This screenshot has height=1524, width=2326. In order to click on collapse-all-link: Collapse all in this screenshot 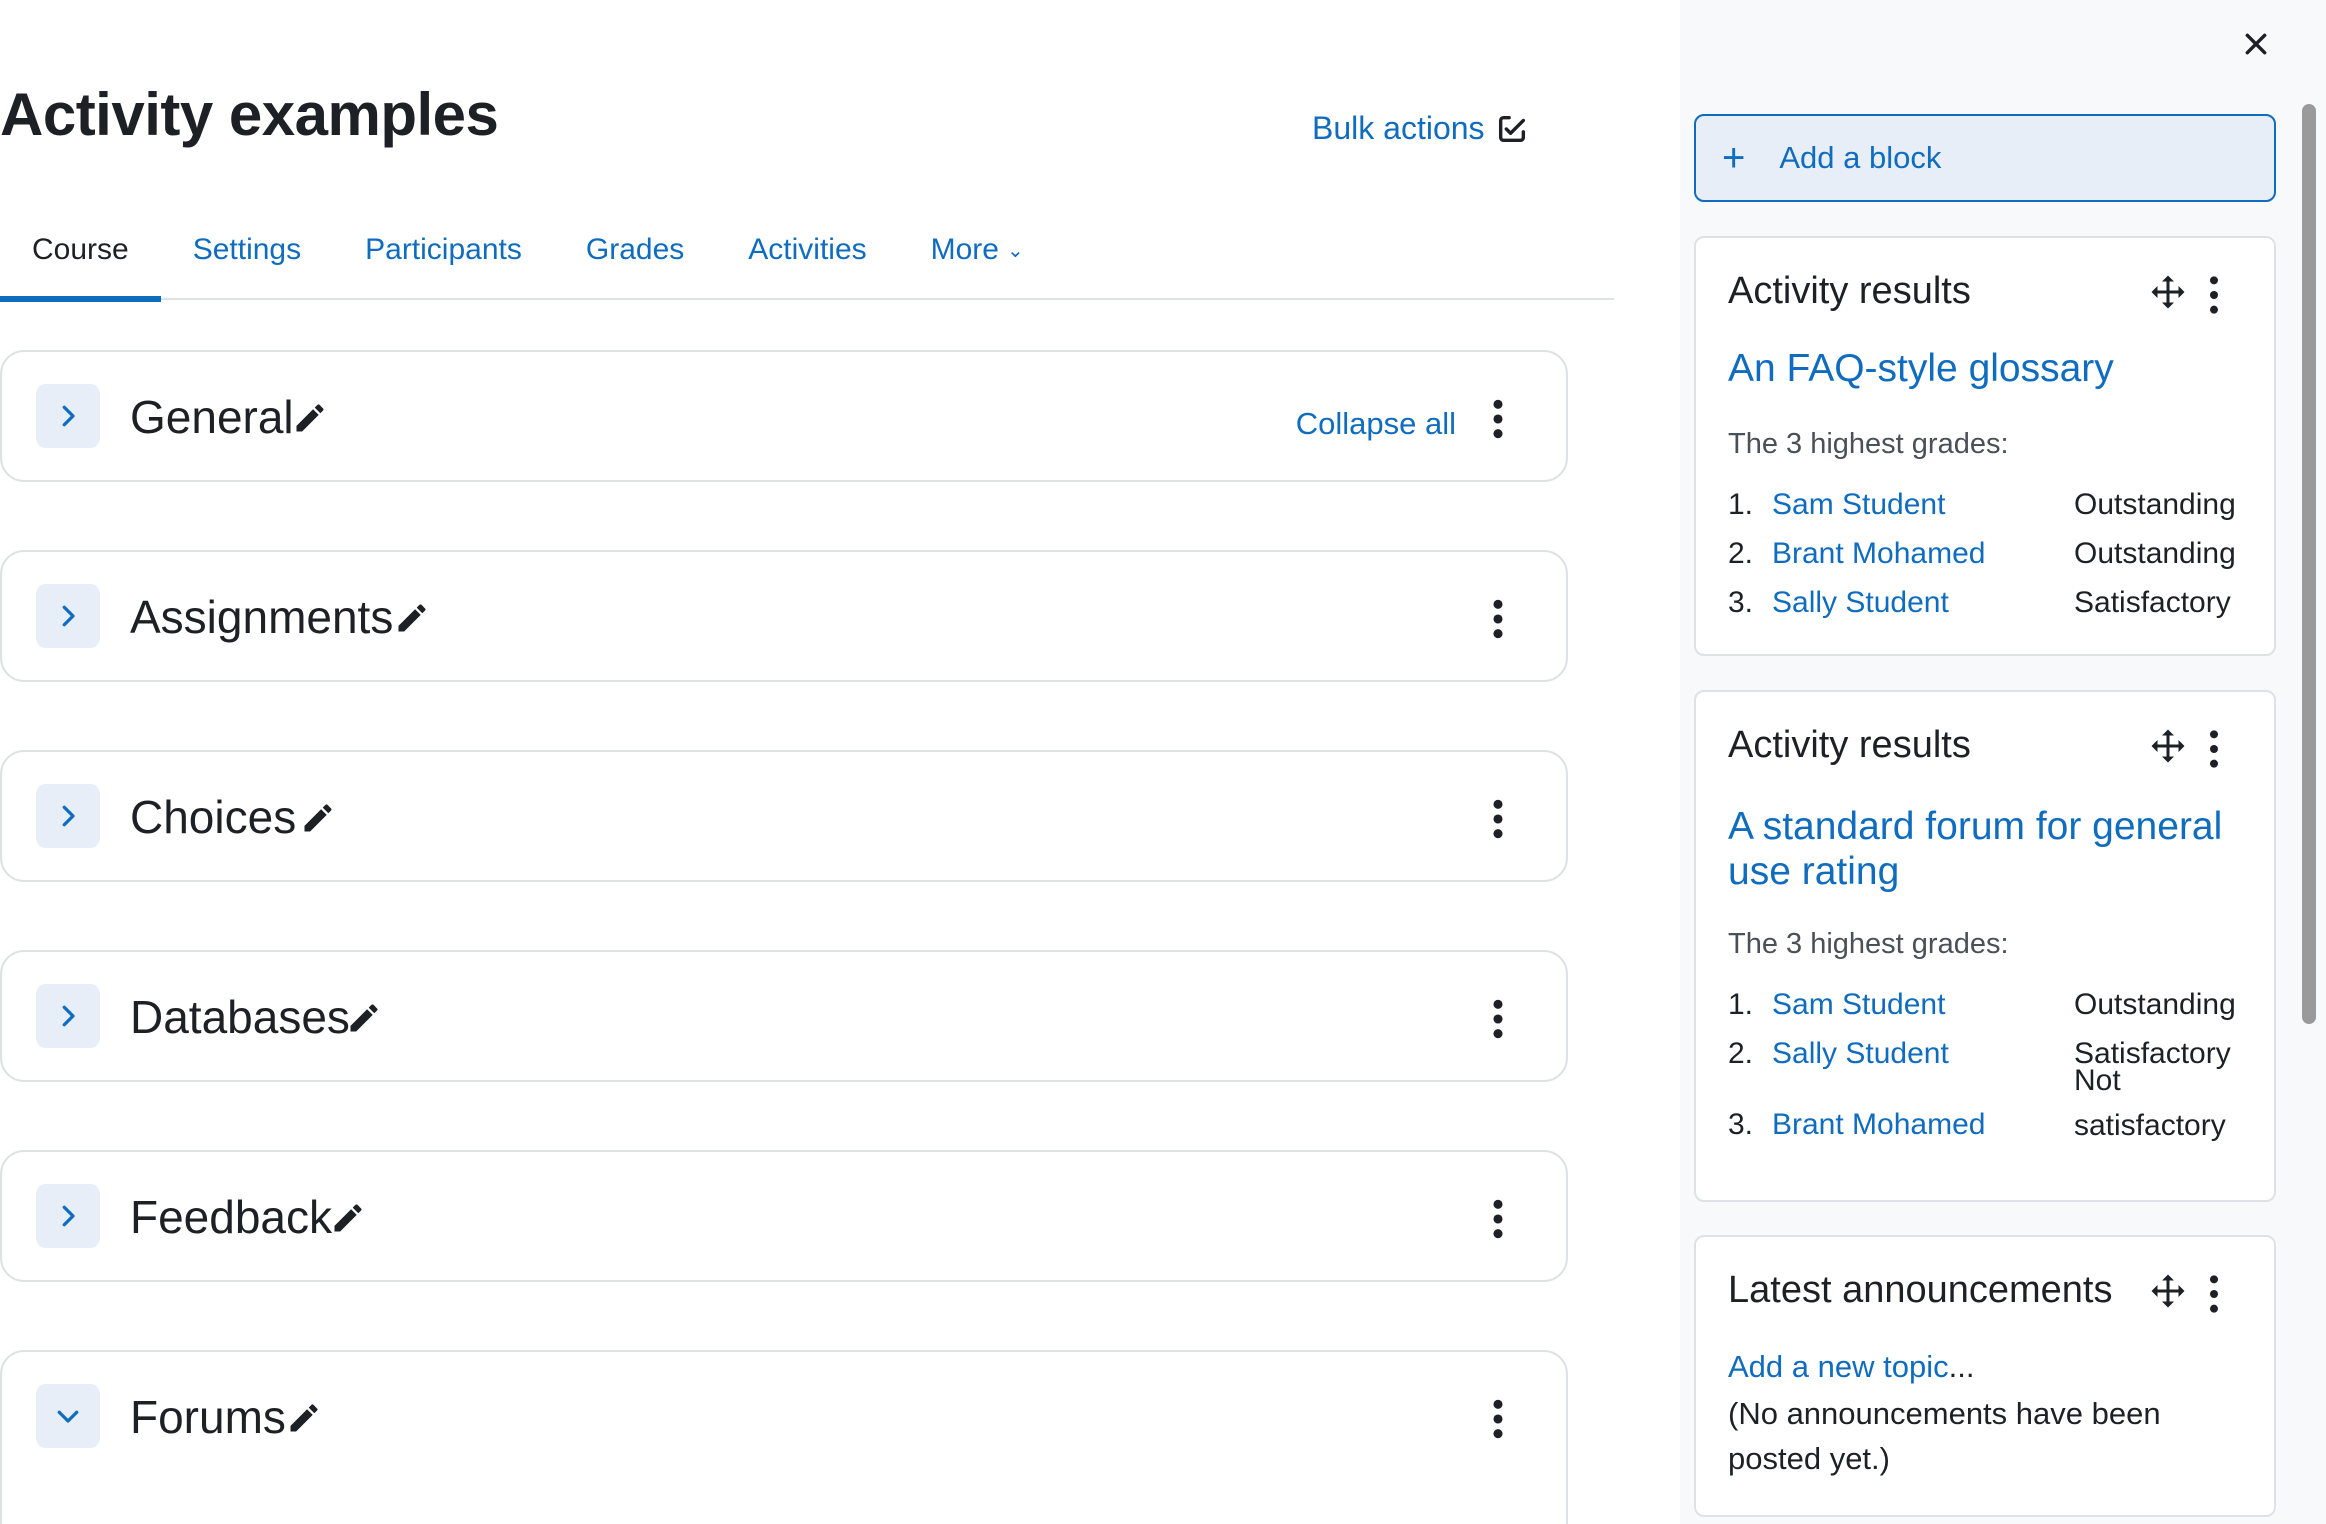, I will do `click(1376, 424)`.